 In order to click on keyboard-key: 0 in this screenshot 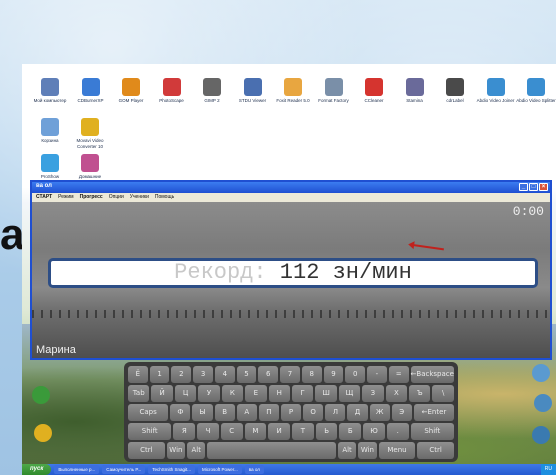, I will do `click(355, 374)`.